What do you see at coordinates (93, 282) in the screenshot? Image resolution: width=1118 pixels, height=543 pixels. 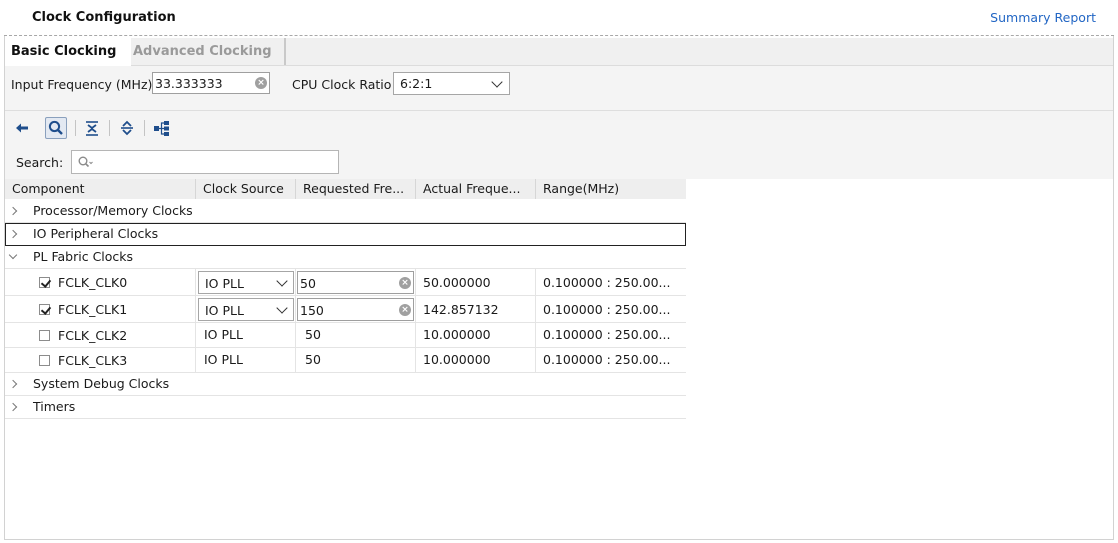 I see `clock-name: FCLK_CLK0` at bounding box center [93, 282].